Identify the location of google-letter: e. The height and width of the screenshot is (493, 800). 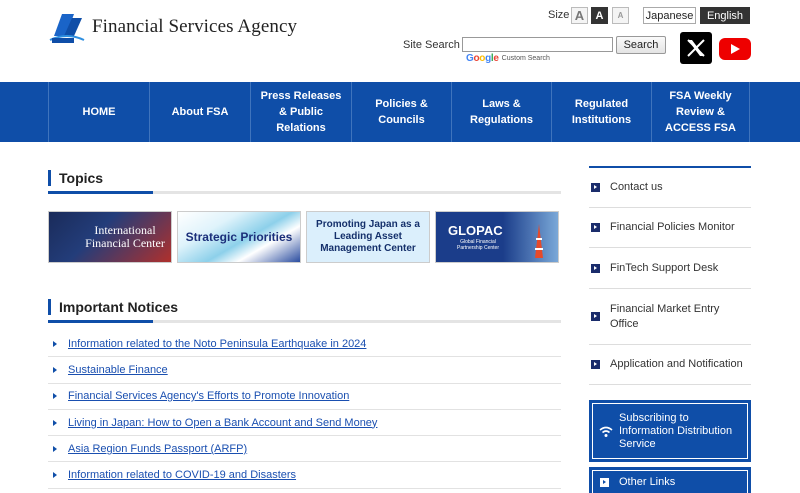
(496, 58).